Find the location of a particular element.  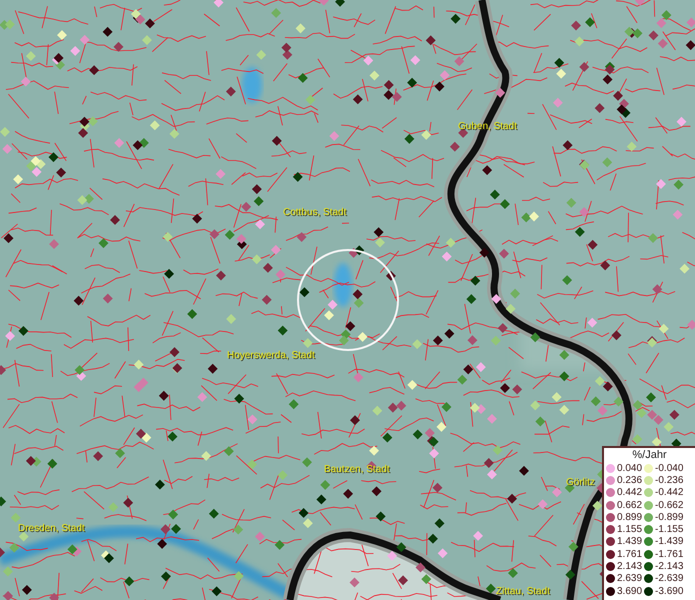

legend-label: -2.143 is located at coordinates (669, 566).